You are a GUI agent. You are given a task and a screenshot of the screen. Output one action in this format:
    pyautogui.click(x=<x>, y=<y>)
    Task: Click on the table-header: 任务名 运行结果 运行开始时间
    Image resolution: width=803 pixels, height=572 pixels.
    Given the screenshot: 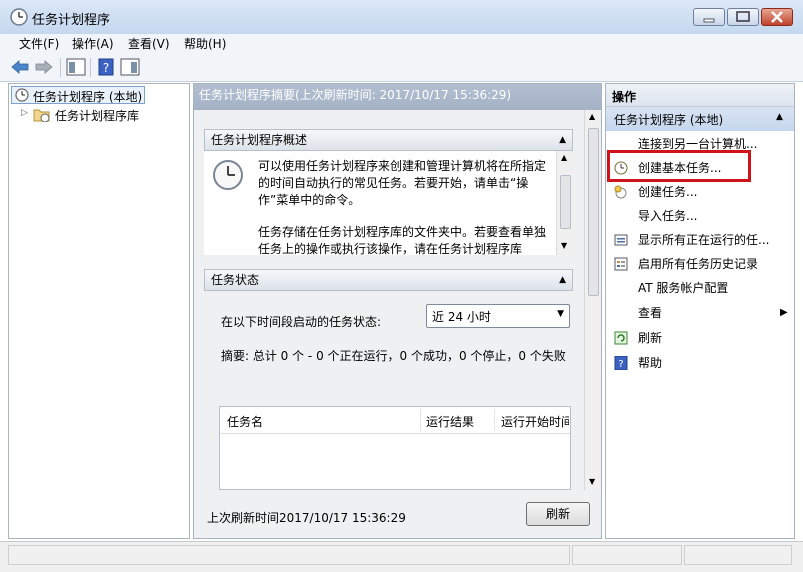 What is the action you would take?
    pyautogui.click(x=395, y=420)
    